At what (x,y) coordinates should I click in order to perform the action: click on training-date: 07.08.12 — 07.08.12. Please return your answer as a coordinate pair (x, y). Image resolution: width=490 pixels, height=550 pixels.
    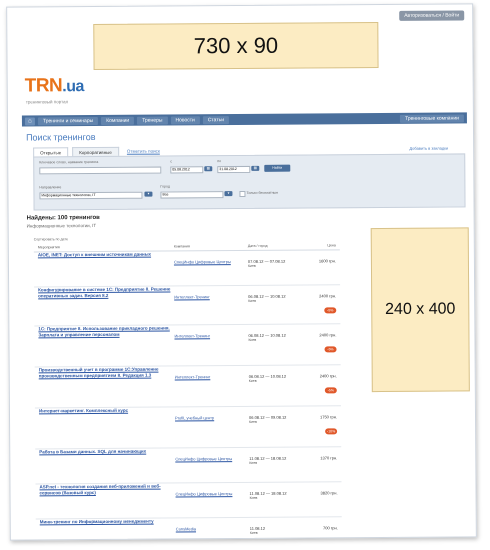
    Looking at the image, I should click on (266, 261).